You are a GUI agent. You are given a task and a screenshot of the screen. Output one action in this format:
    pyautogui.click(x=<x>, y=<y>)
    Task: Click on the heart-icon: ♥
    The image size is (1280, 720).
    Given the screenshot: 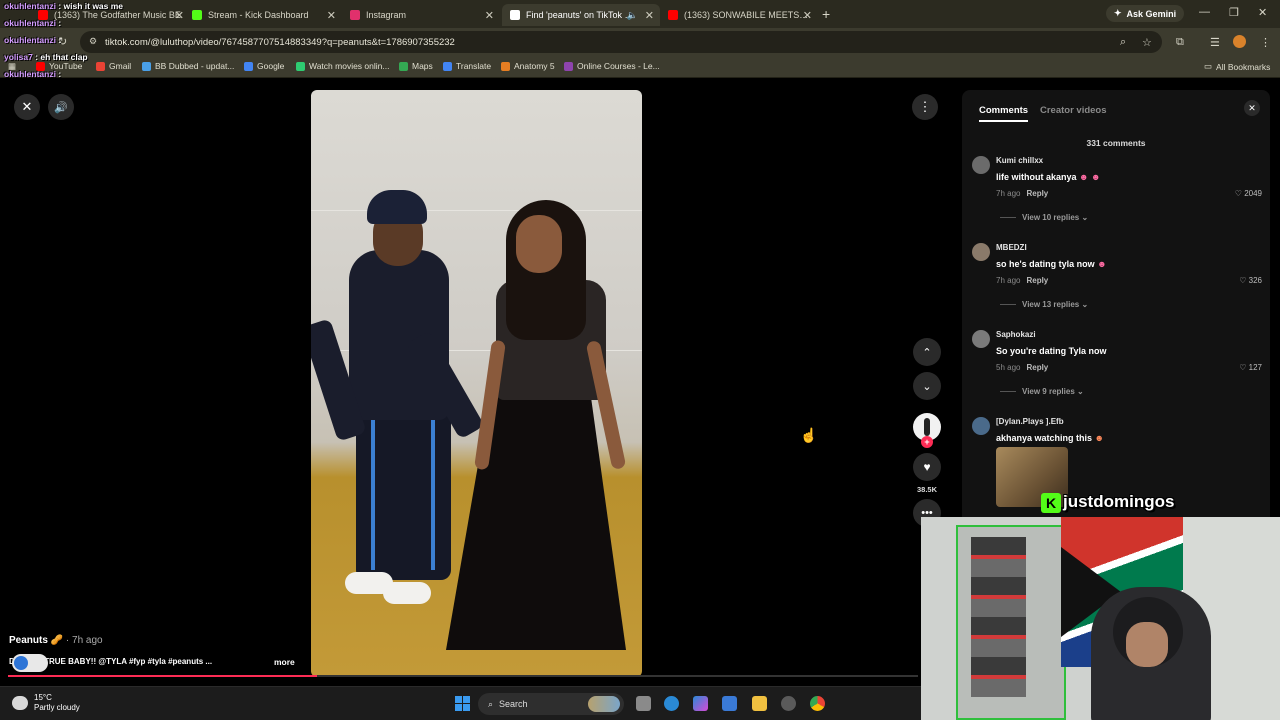 What is the action you would take?
    pyautogui.click(x=927, y=467)
    